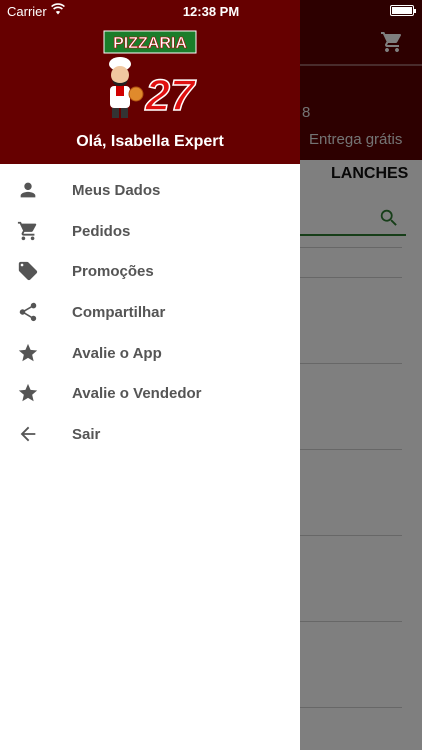  What do you see at coordinates (28, 271) in the screenshot?
I see `tag-icon` at bounding box center [28, 271].